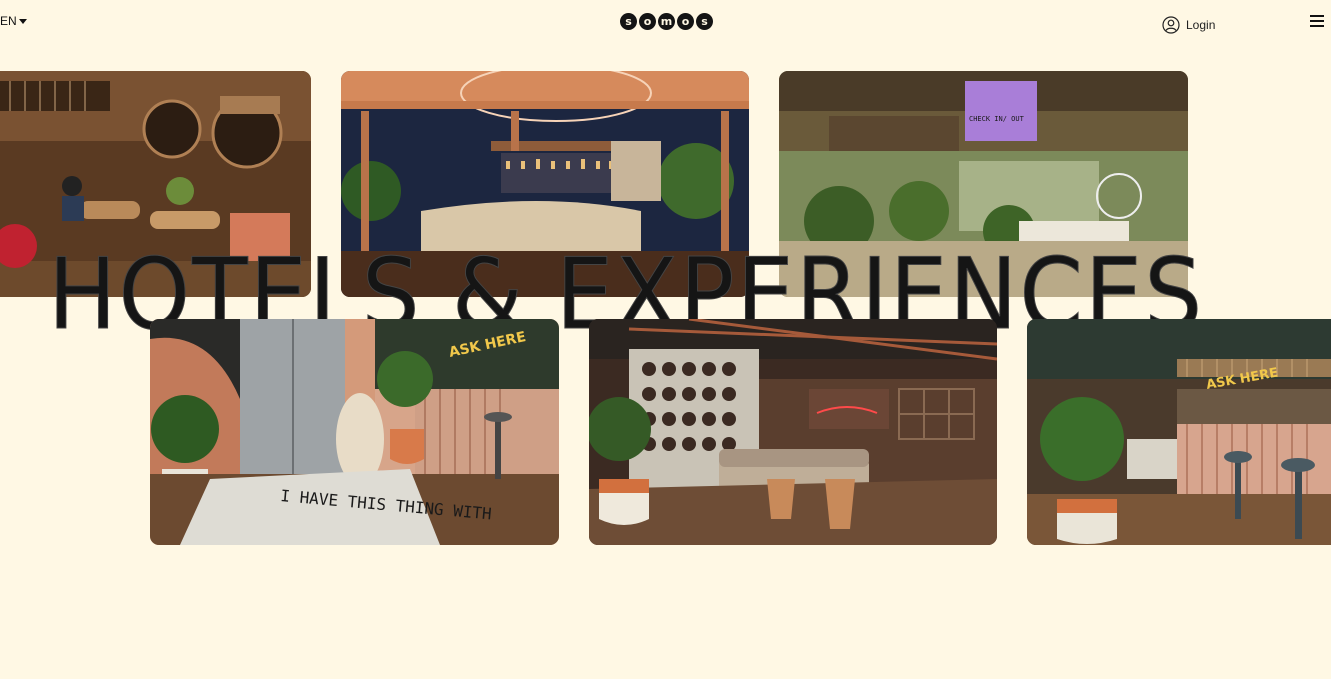 This screenshot has width=1331, height=679. Describe the element at coordinates (997, 119) in the screenshot. I see `check-in-sign: CHECK IN/ OUT` at that location.